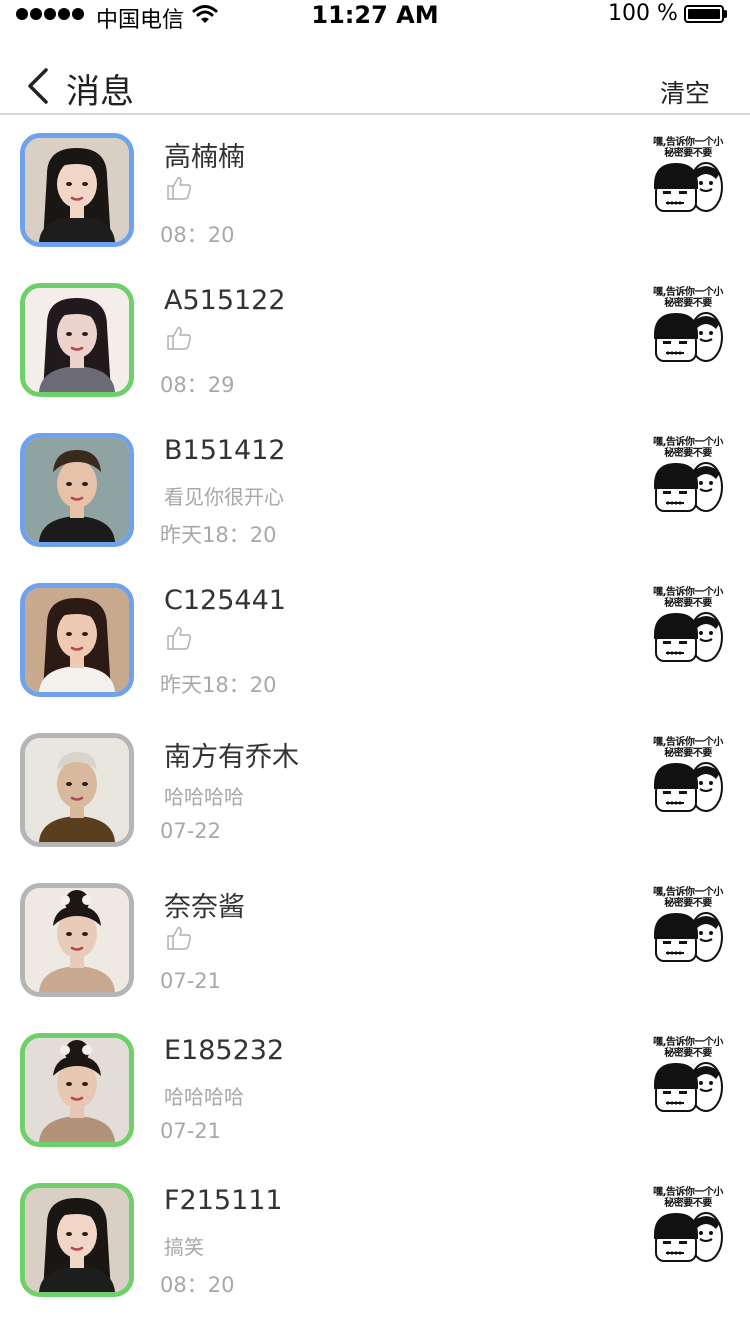 Image resolution: width=750 pixels, height=1334 pixels. What do you see at coordinates (191, 831) in the screenshot?
I see `message-time: 07-22` at bounding box center [191, 831].